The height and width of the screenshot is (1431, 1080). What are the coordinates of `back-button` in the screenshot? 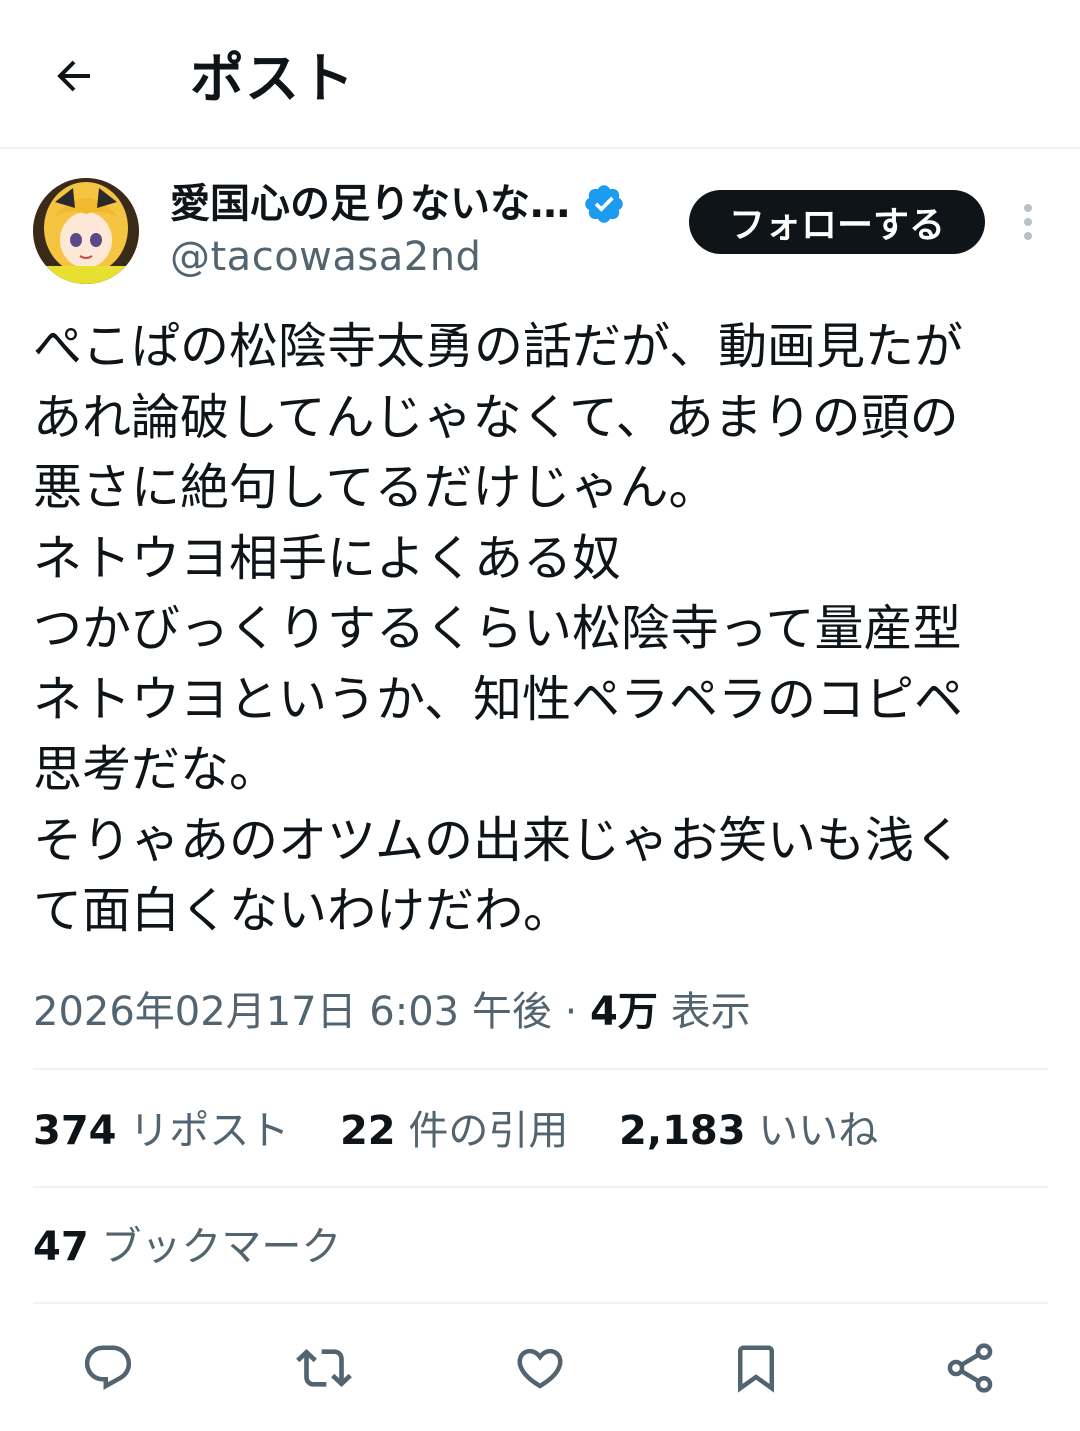 It's located at (74, 76).